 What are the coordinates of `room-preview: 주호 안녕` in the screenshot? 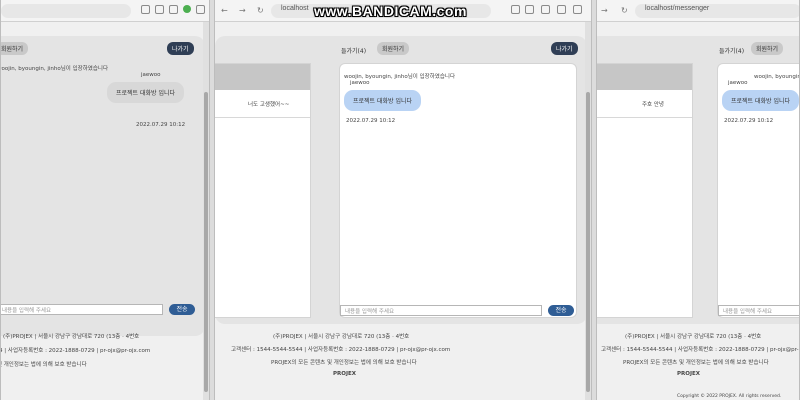 It's located at (653, 105).